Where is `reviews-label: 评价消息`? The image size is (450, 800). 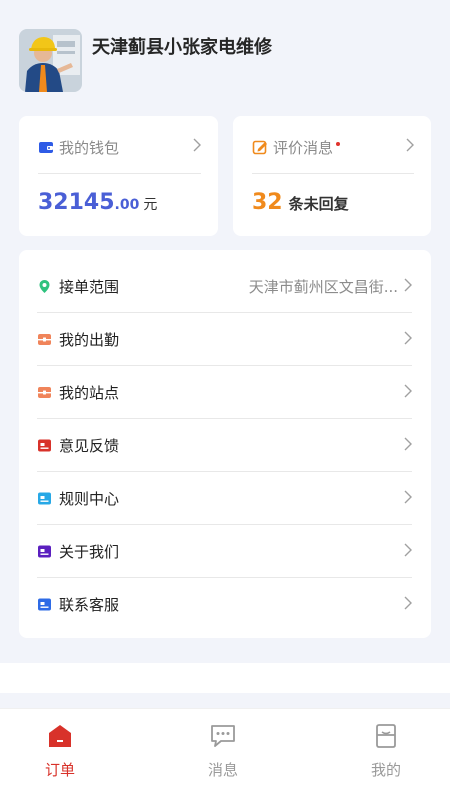 reviews-label: 评价消息 is located at coordinates (303, 147).